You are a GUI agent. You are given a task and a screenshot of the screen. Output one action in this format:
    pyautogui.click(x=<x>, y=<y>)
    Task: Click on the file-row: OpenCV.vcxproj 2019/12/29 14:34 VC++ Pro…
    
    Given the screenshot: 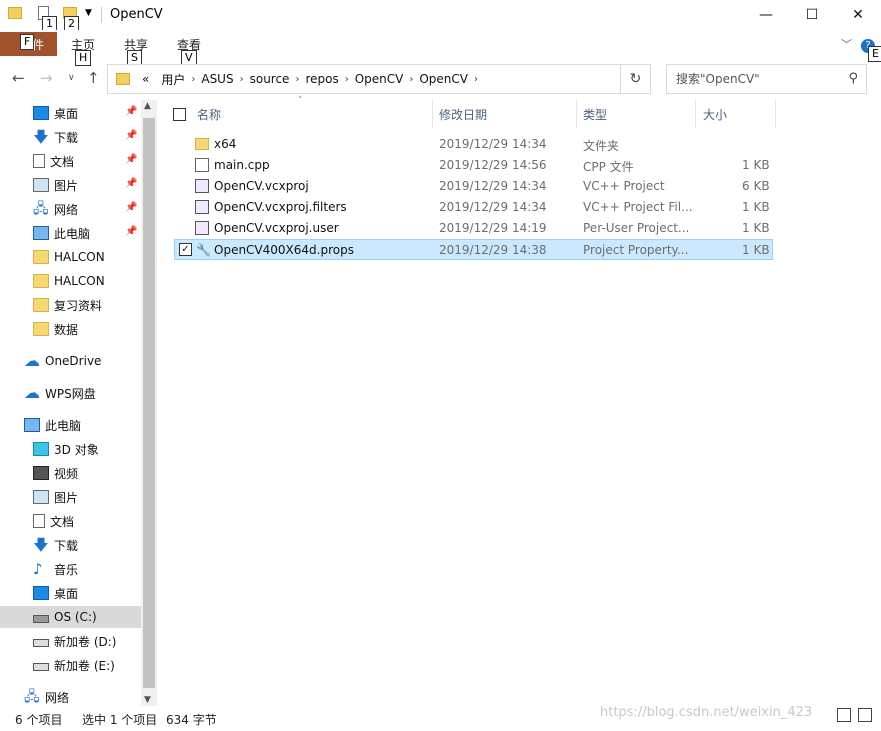 What is the action you would take?
    pyautogui.click(x=473, y=186)
    